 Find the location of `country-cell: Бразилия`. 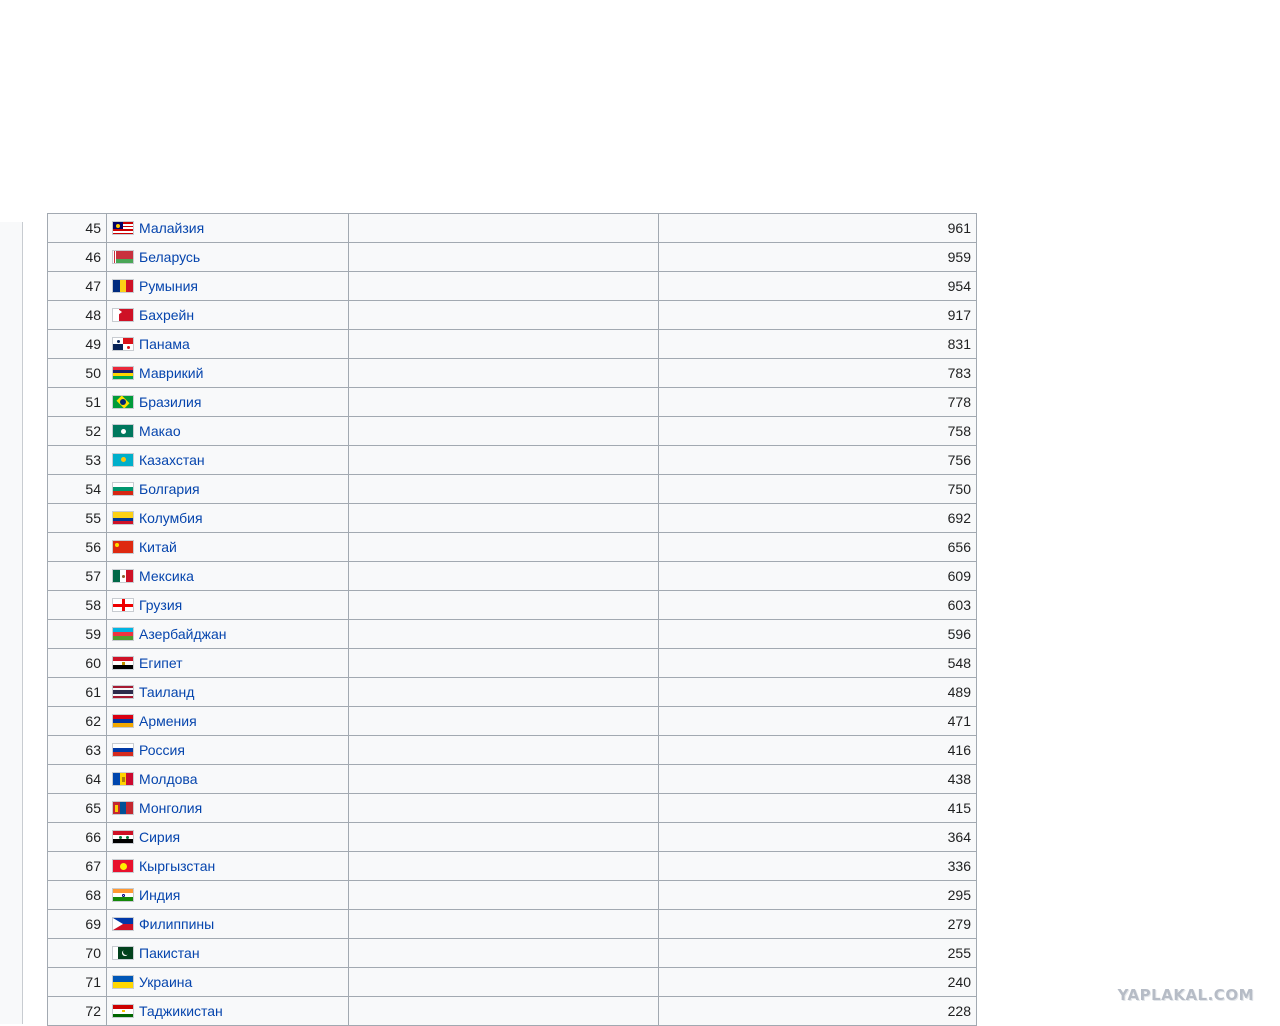

country-cell: Бразилия is located at coordinates (227, 402).